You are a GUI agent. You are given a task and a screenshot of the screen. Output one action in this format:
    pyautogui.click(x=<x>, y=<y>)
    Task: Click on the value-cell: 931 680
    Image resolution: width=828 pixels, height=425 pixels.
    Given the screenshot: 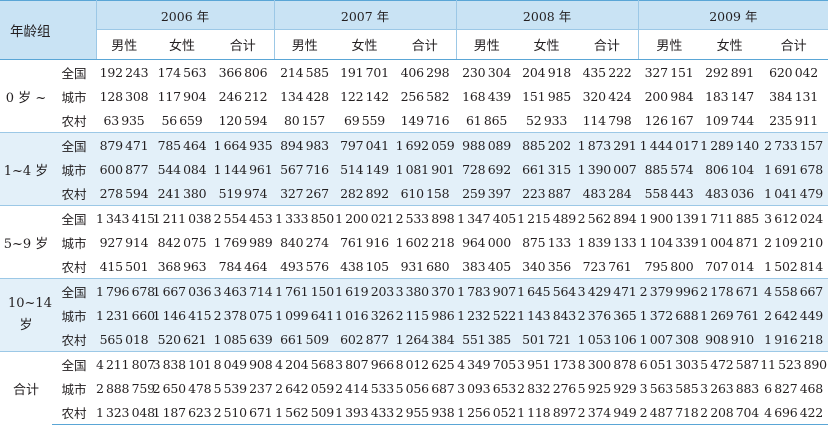 What is the action you would take?
    pyautogui.click(x=425, y=266)
    